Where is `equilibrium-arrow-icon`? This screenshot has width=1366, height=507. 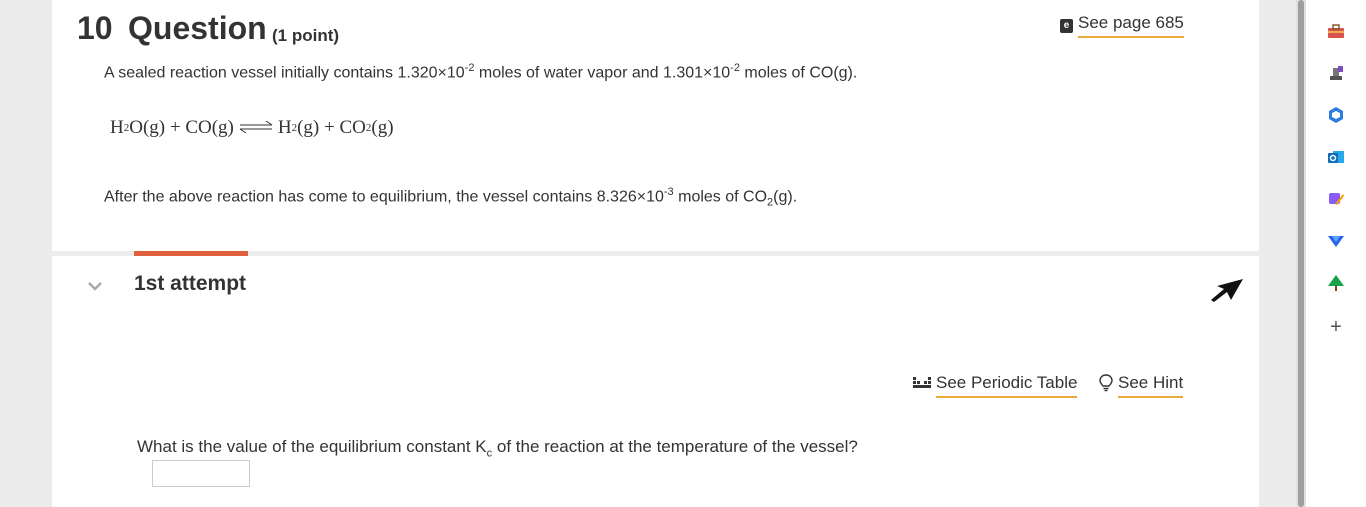 equilibrium-arrow-icon is located at coordinates (256, 128).